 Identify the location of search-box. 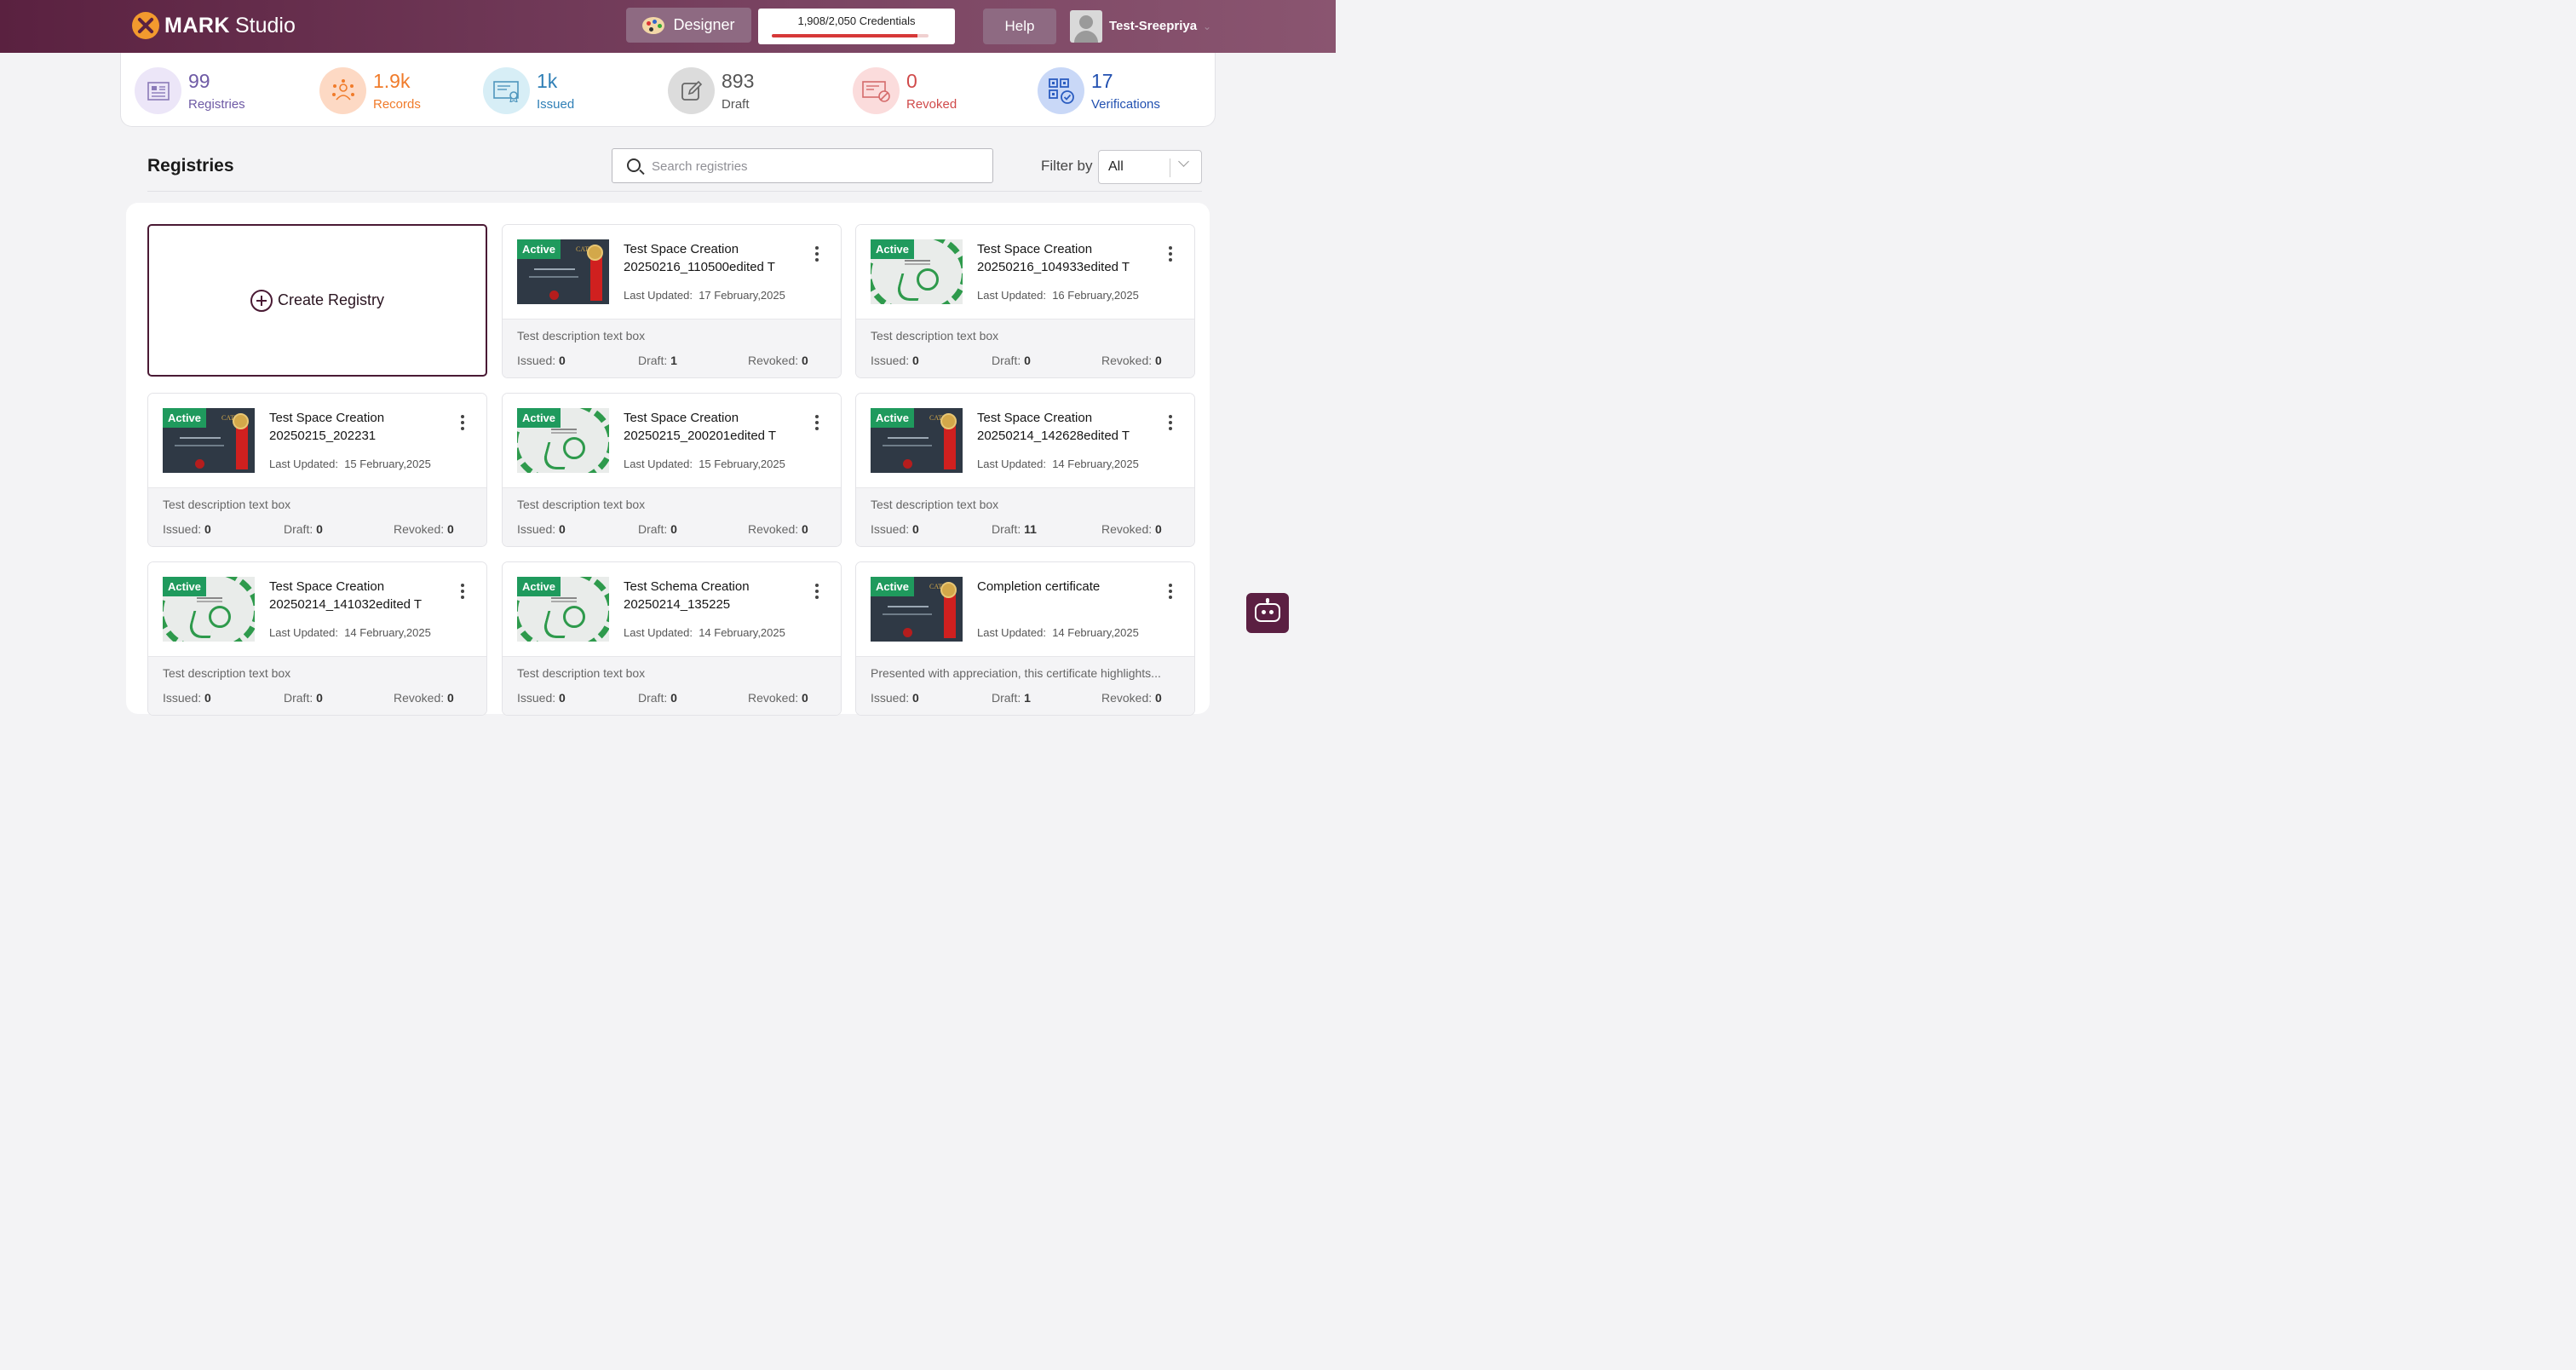
(803, 165).